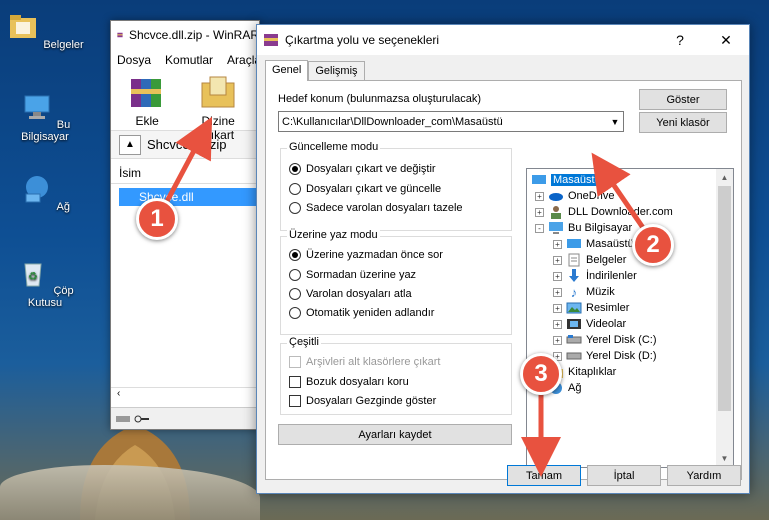  Describe the element at coordinates (362, 401) in the screenshot. I see `check-show-in-explorer: Dosyaları Gezginde göster` at that location.